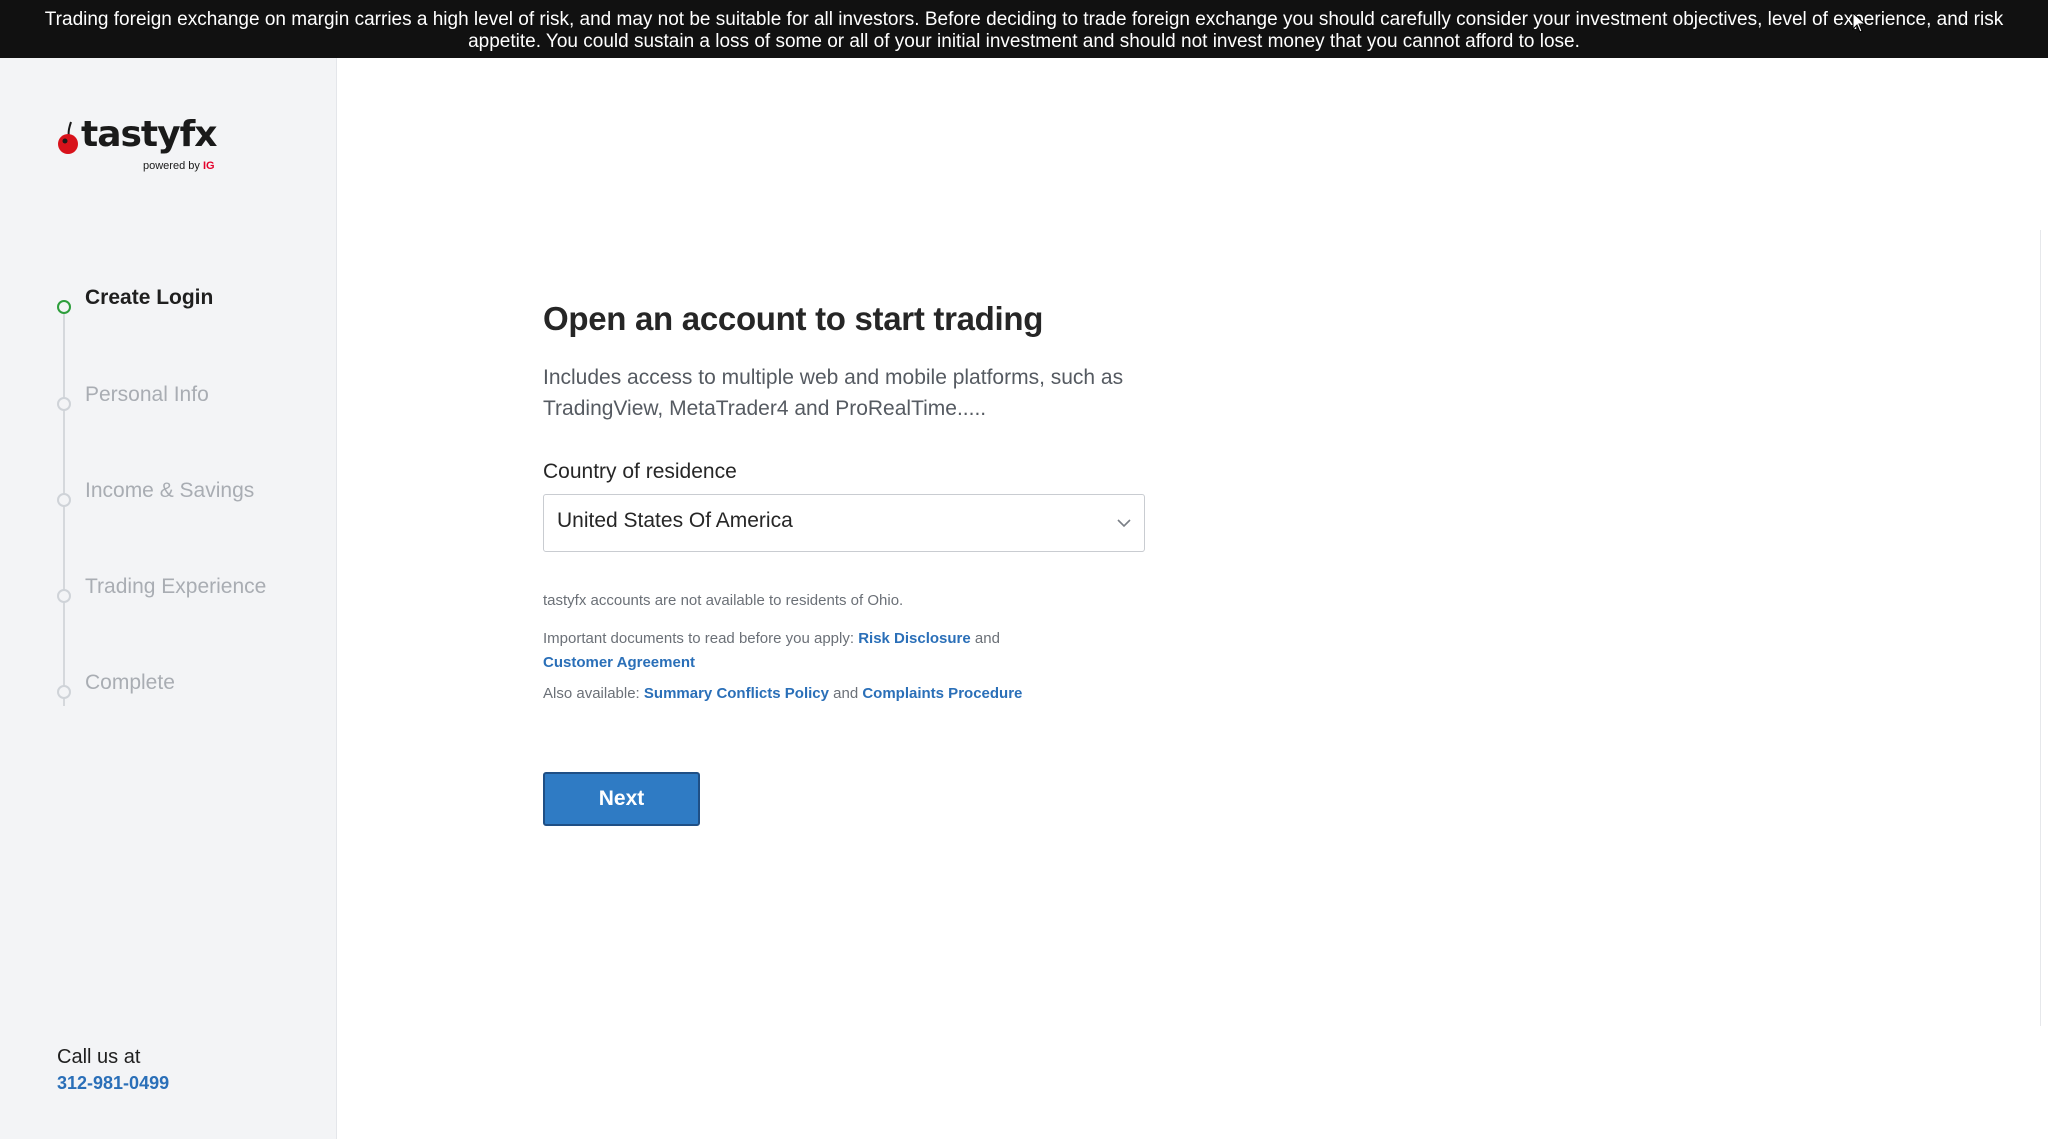 This screenshot has height=1139, width=2048. I want to click on country-select-value: United States Of America, so click(675, 520).